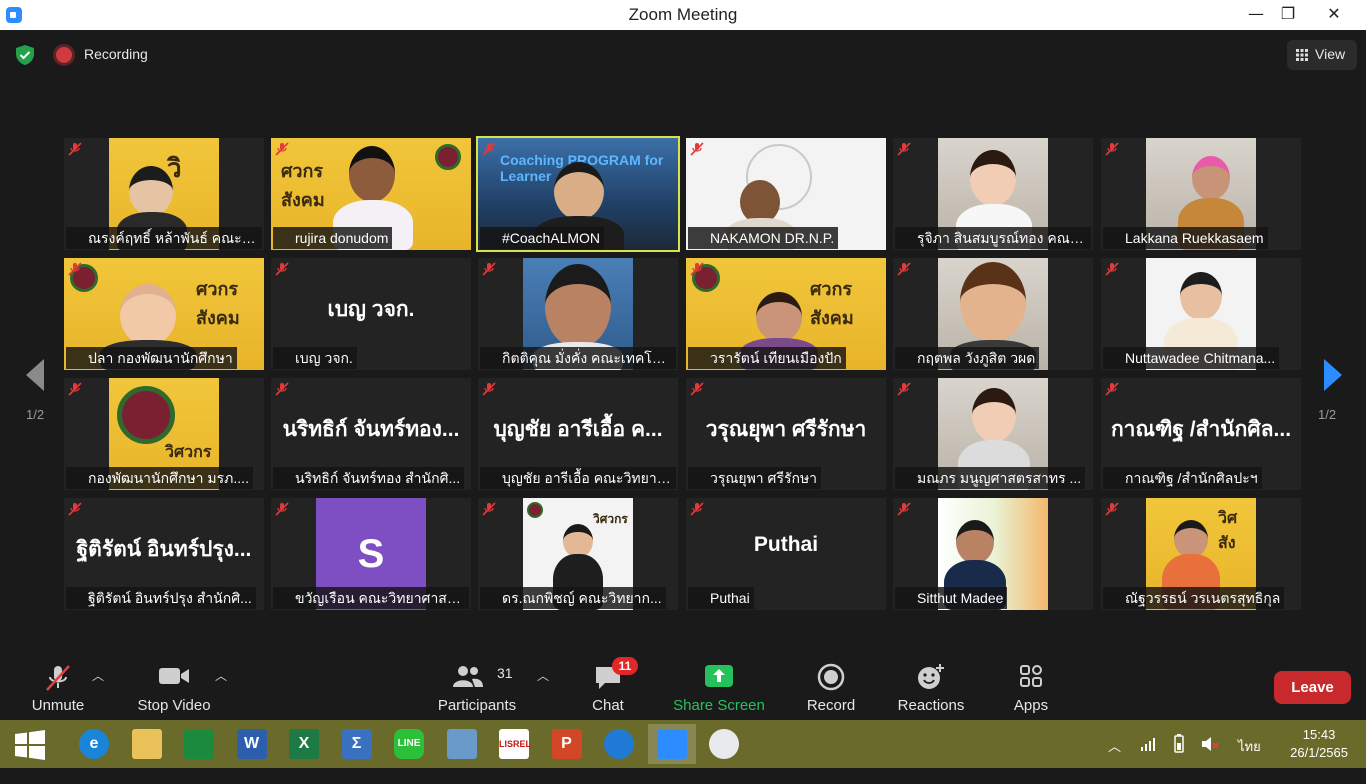  What do you see at coordinates (1031, 705) in the screenshot?
I see `apps-label: Apps` at bounding box center [1031, 705].